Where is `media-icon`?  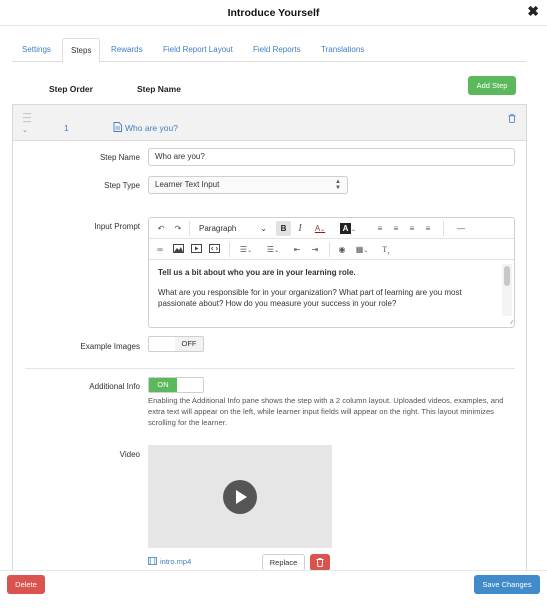
media-icon is located at coordinates (196, 249).